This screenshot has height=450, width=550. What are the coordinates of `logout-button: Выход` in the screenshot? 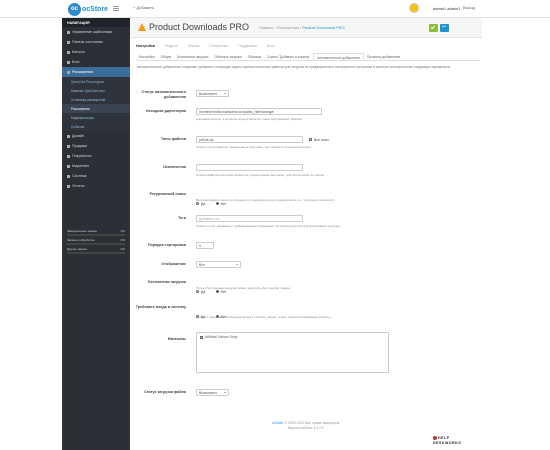 It's located at (469, 7).